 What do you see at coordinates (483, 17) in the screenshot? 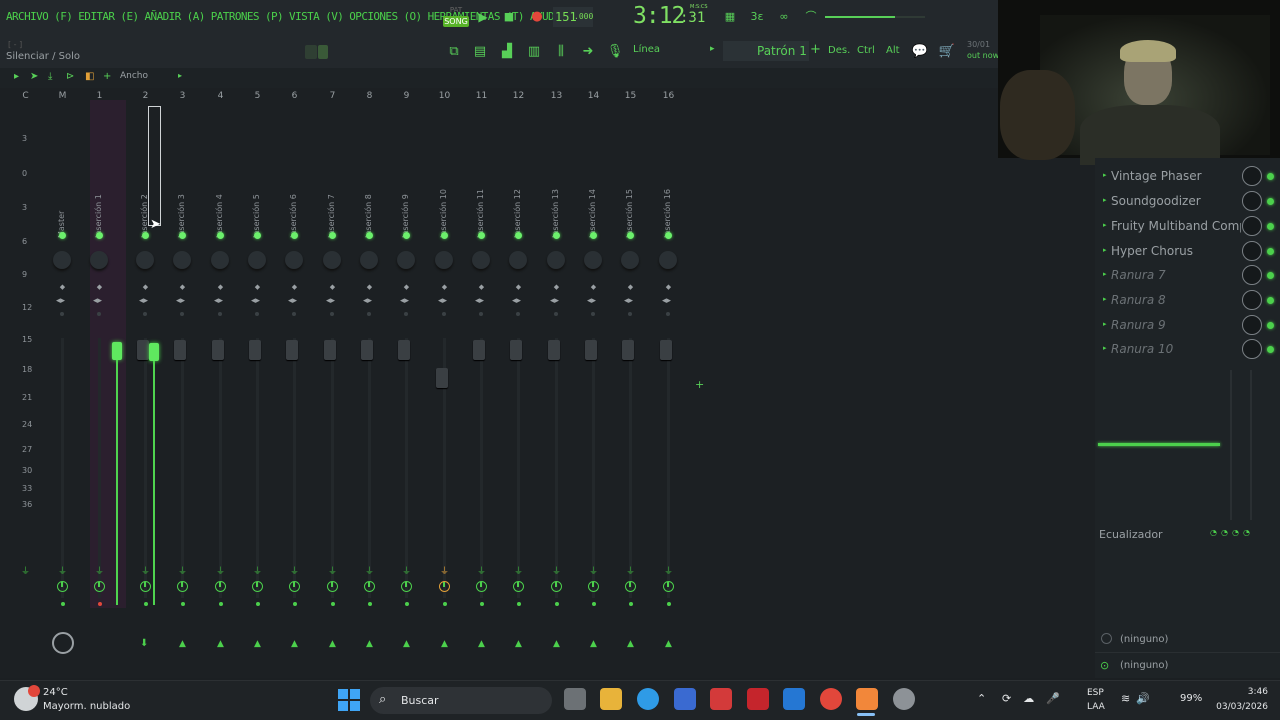
I see `play-button: ▶` at bounding box center [483, 17].